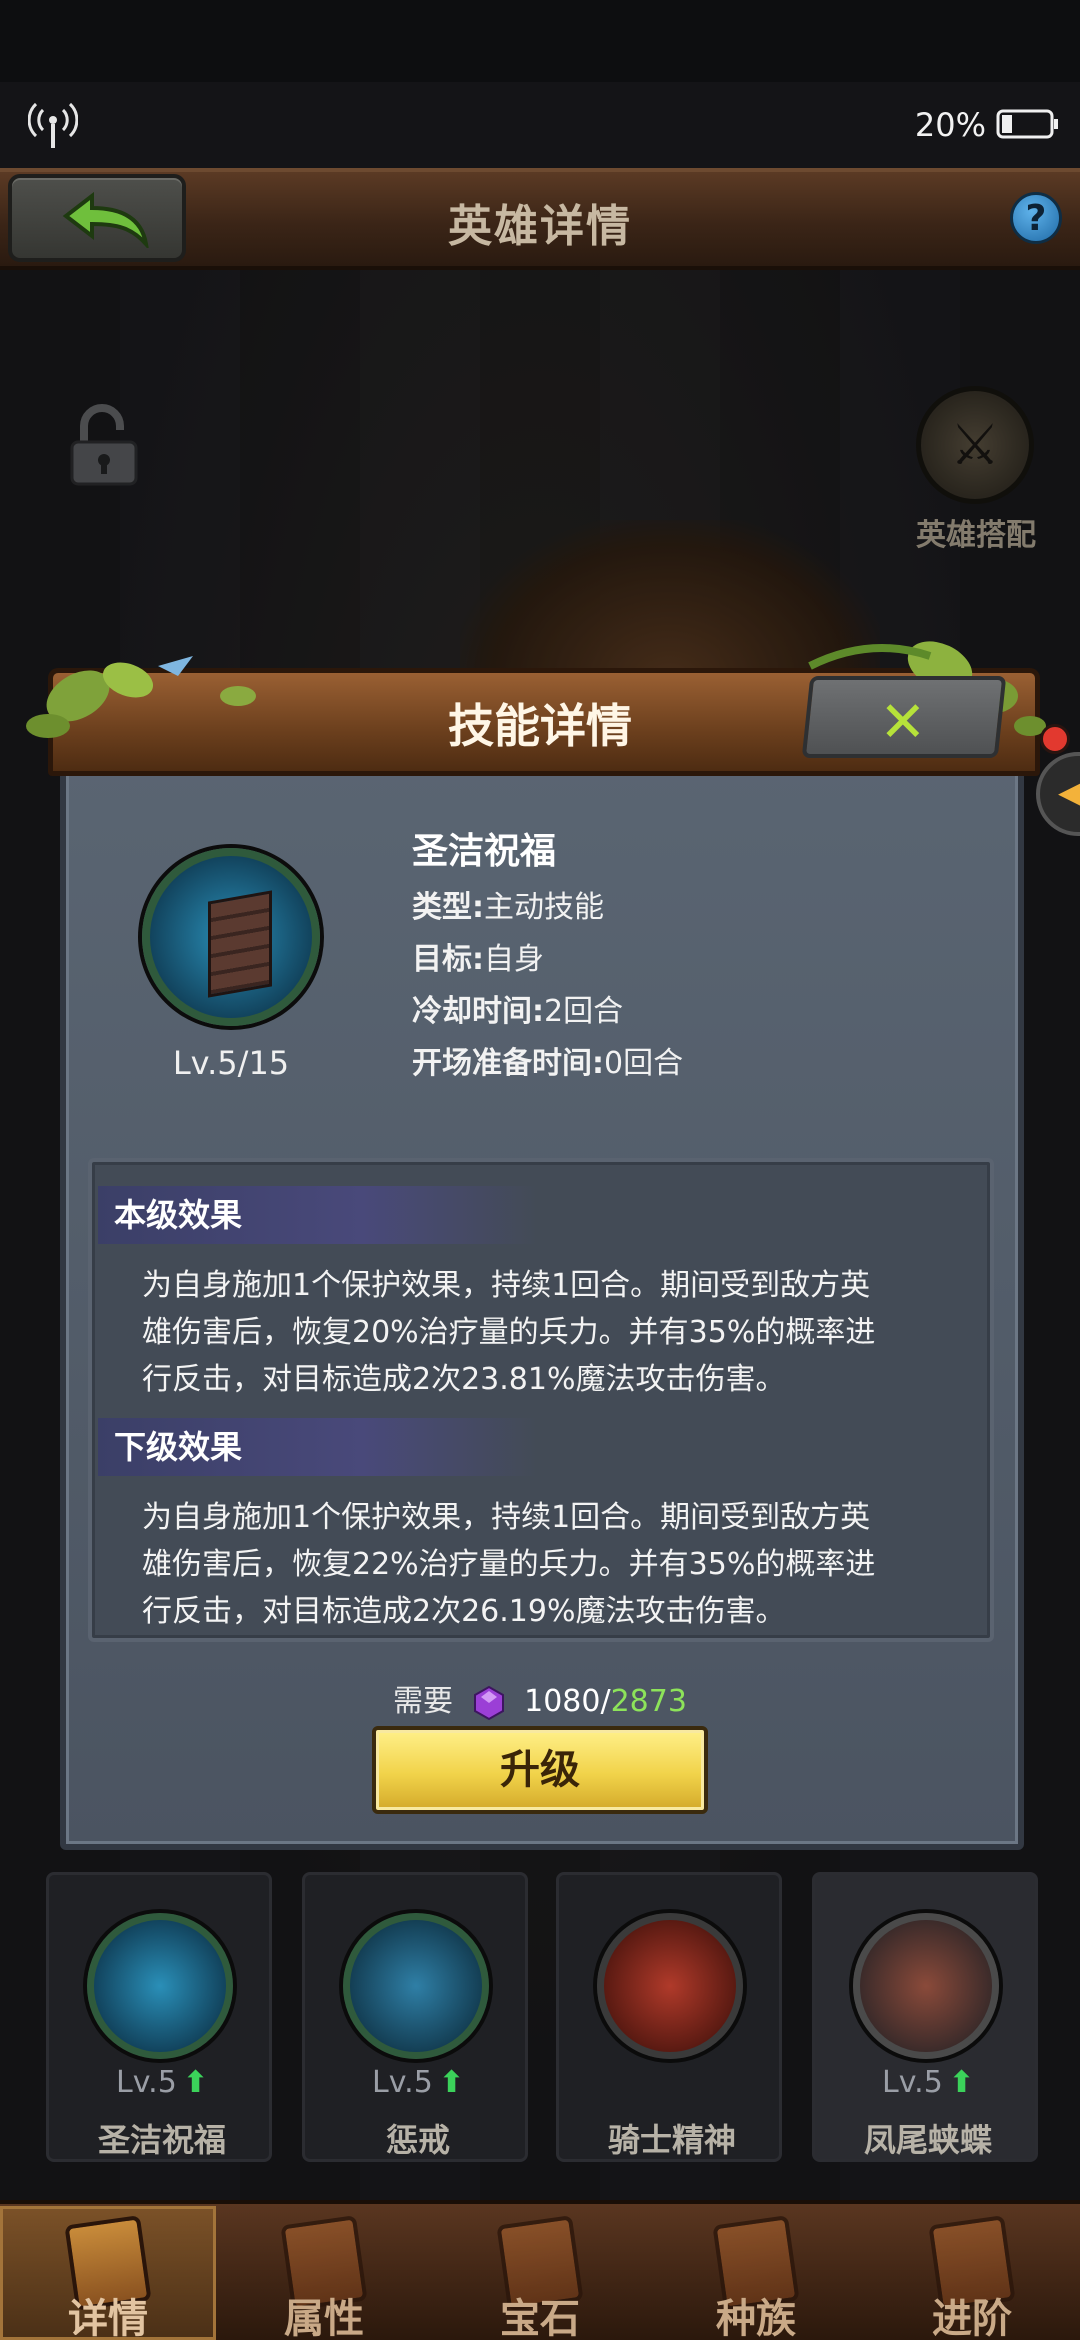 The width and height of the screenshot is (1080, 2340). I want to click on knight-spirit-skill-icon, so click(670, 1986).